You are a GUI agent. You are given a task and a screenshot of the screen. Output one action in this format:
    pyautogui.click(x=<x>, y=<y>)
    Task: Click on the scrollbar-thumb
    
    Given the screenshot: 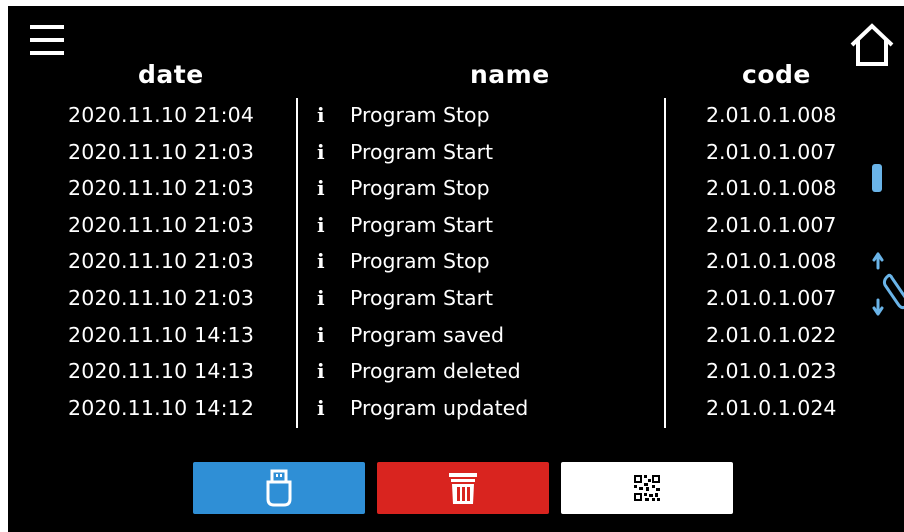 What is the action you would take?
    pyautogui.click(x=877, y=178)
    